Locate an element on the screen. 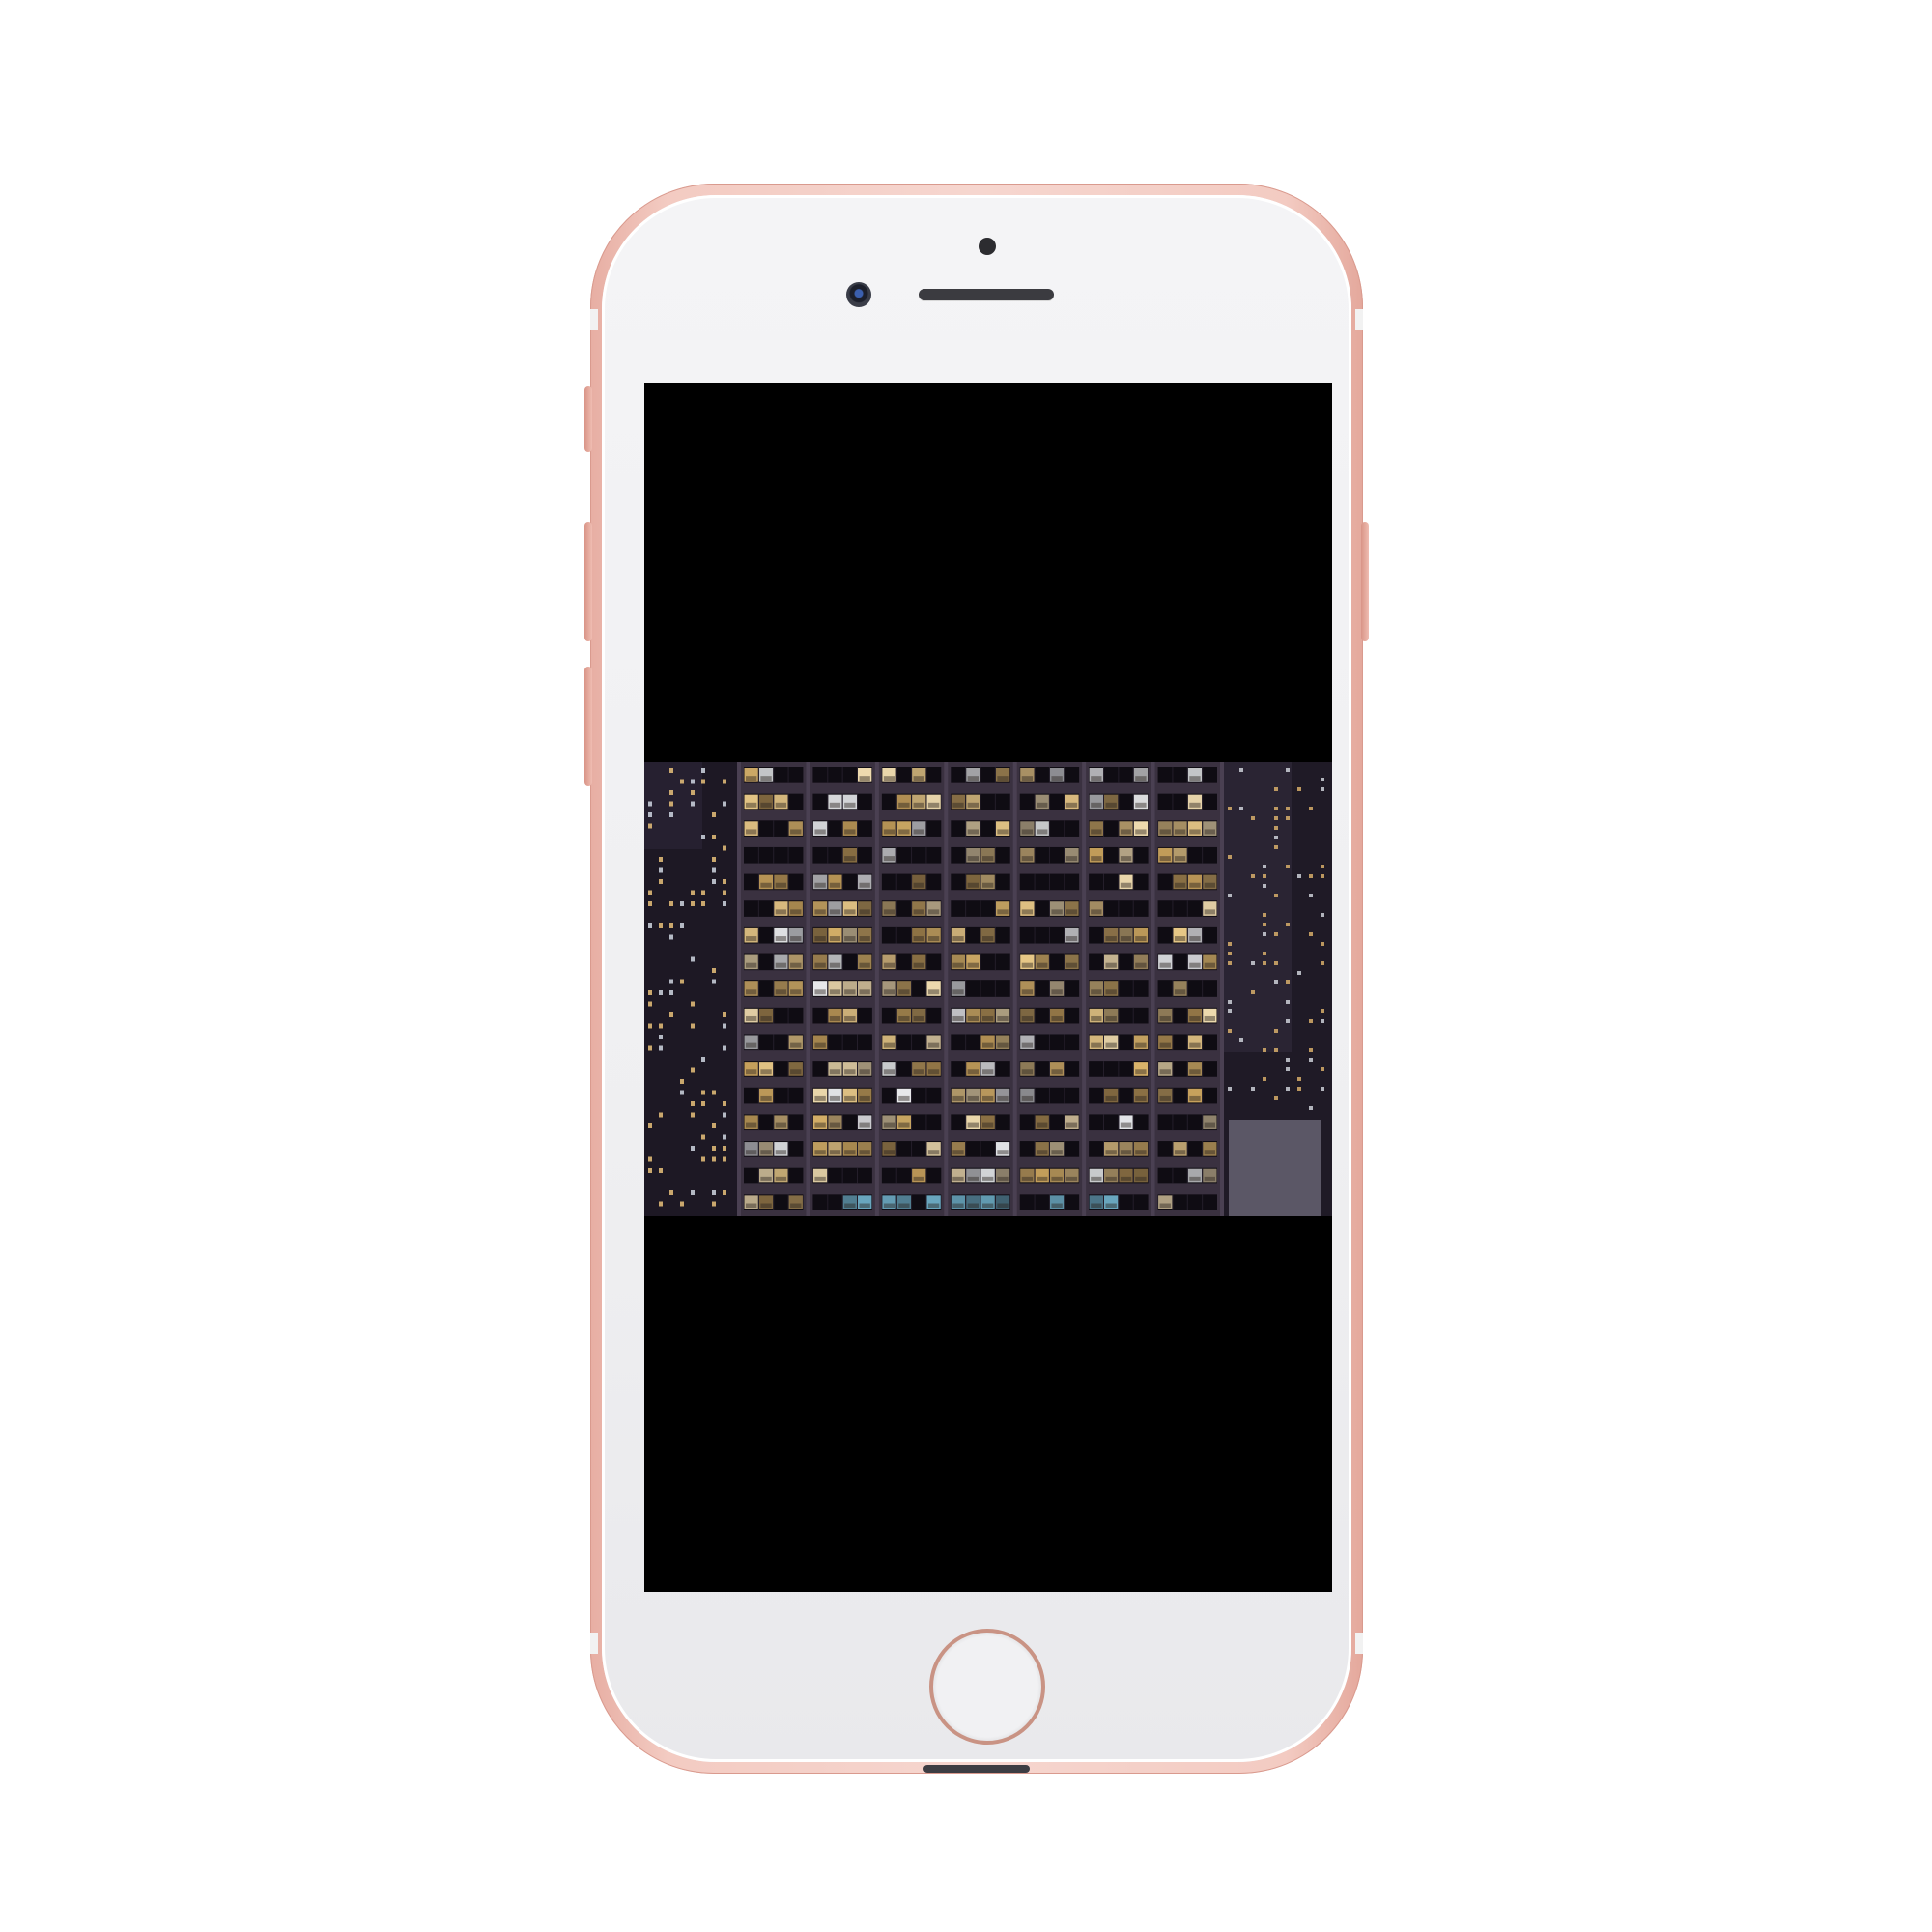 This screenshot has width=1932, height=1932. earpiece-speaker is located at coordinates (986, 294).